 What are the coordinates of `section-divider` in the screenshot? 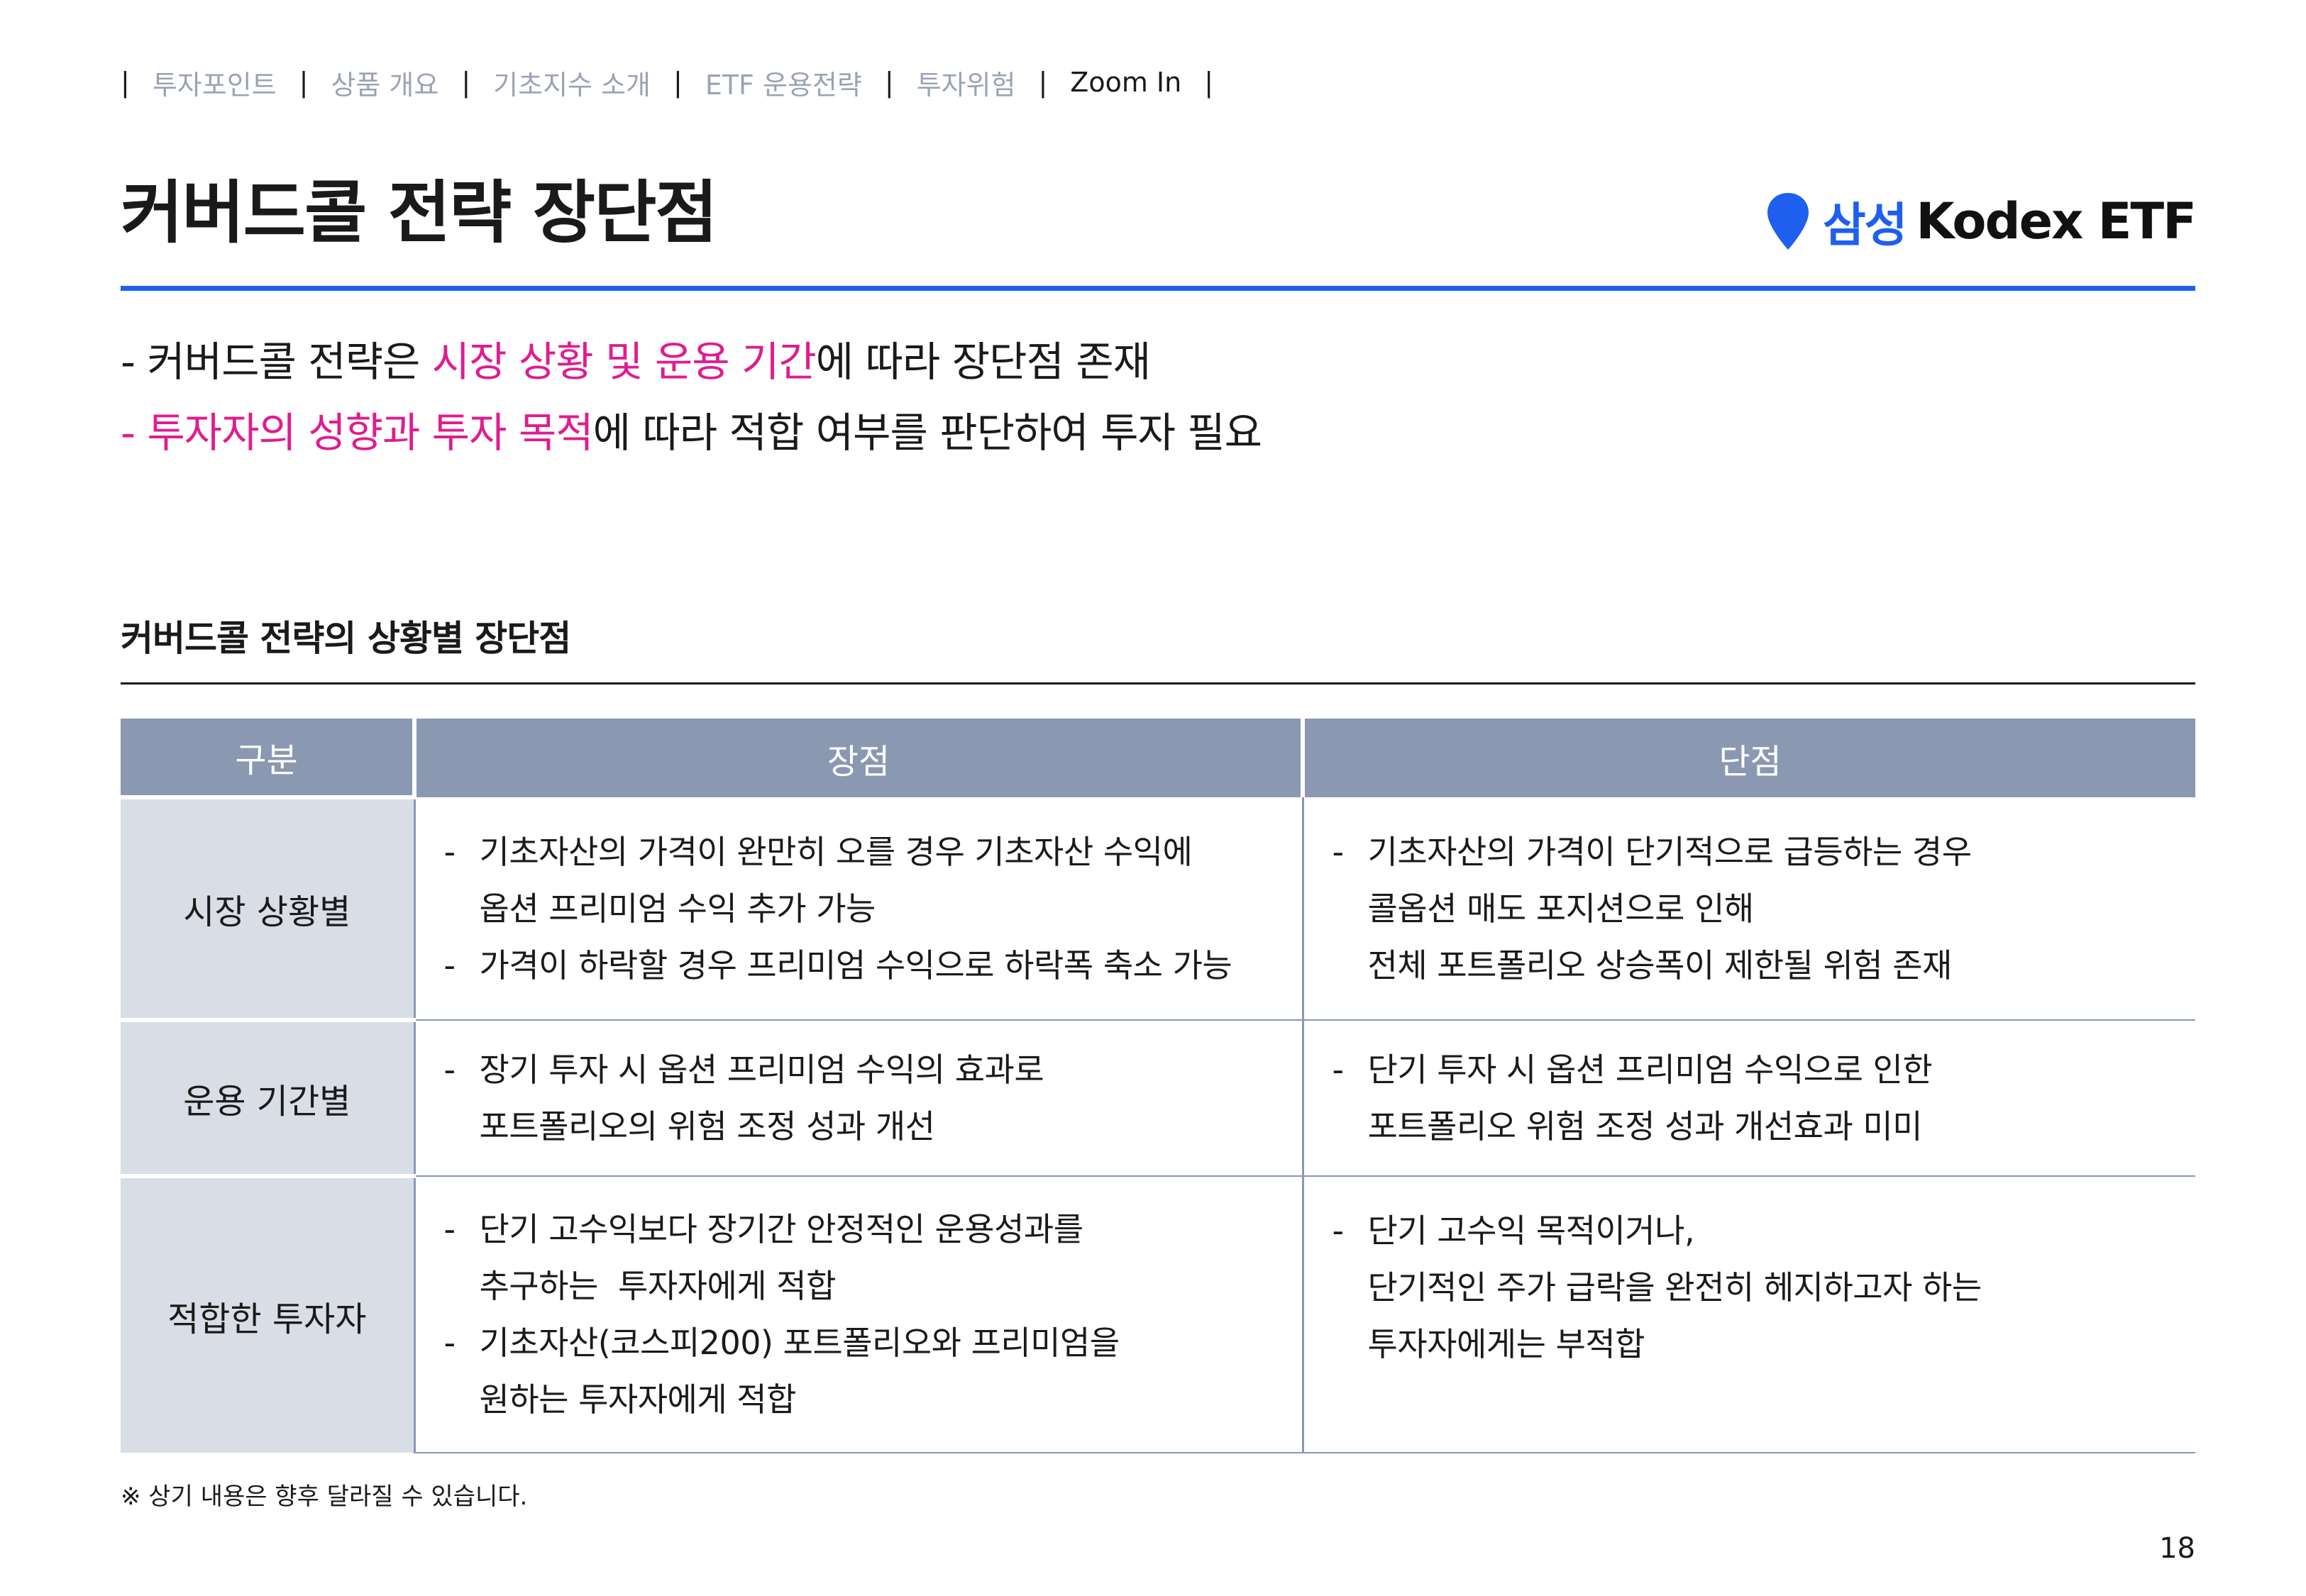 It's located at (1158, 683).